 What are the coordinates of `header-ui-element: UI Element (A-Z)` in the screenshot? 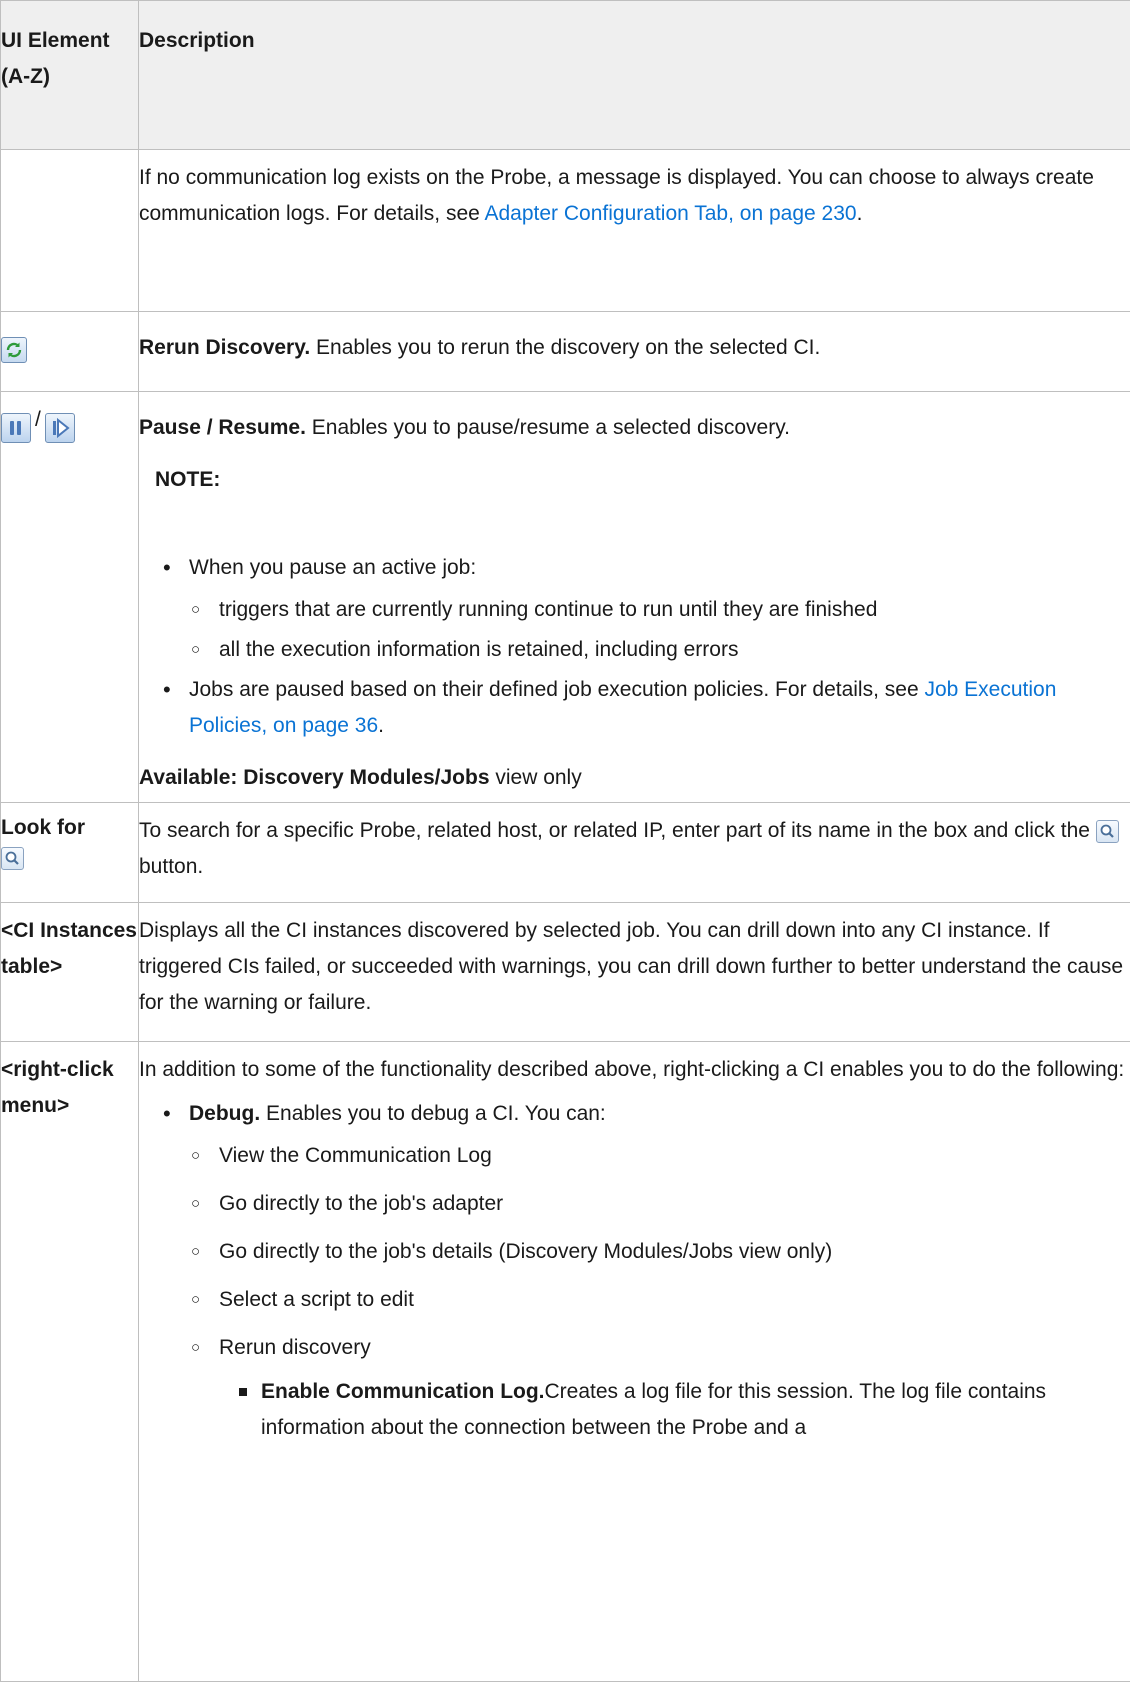 It's located at (70, 75).